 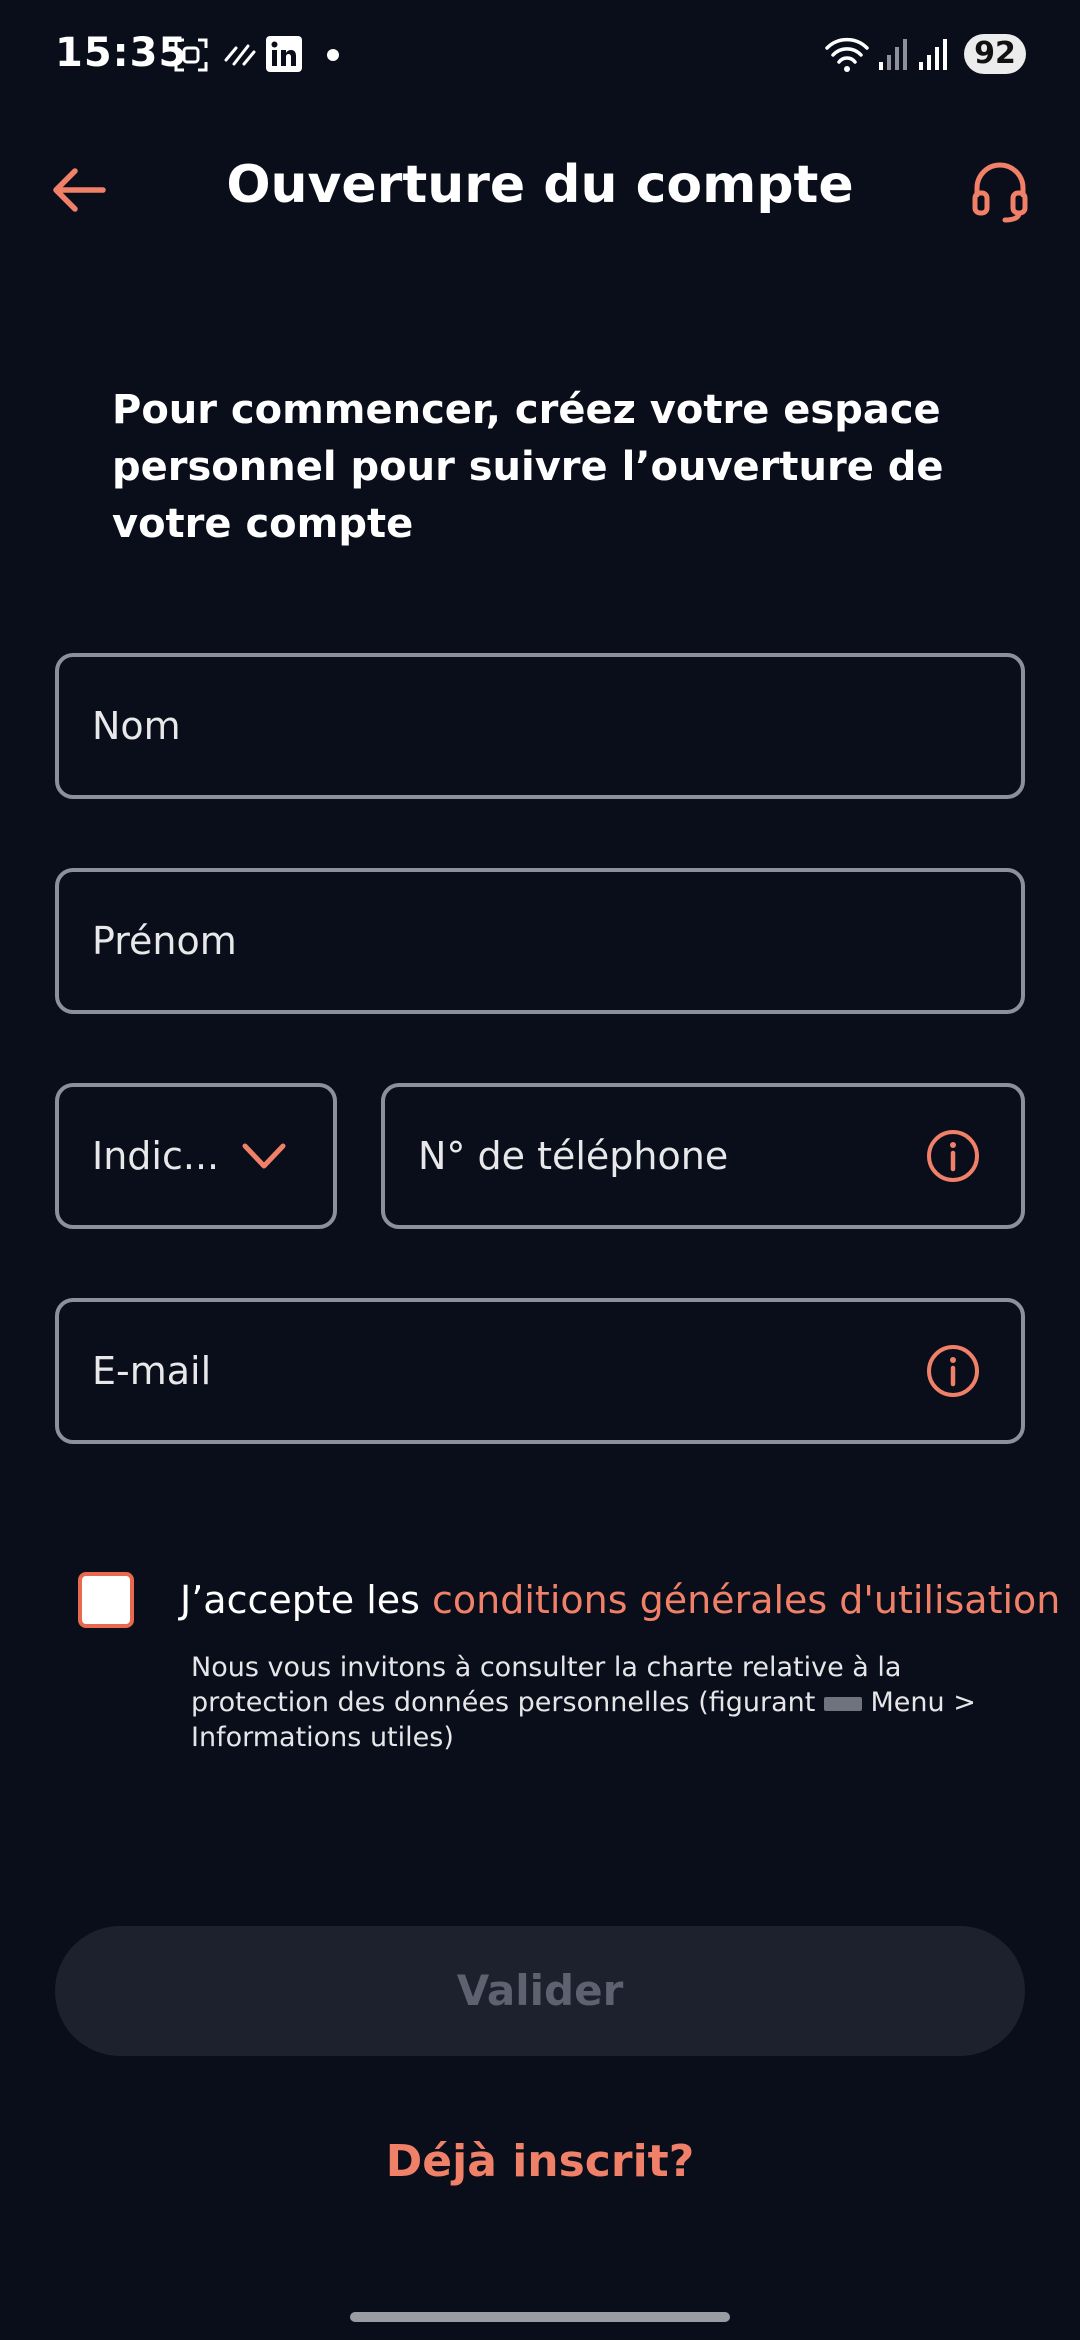 What do you see at coordinates (540, 2161) in the screenshot?
I see `already-registered-link: Déjà inscrit?` at bounding box center [540, 2161].